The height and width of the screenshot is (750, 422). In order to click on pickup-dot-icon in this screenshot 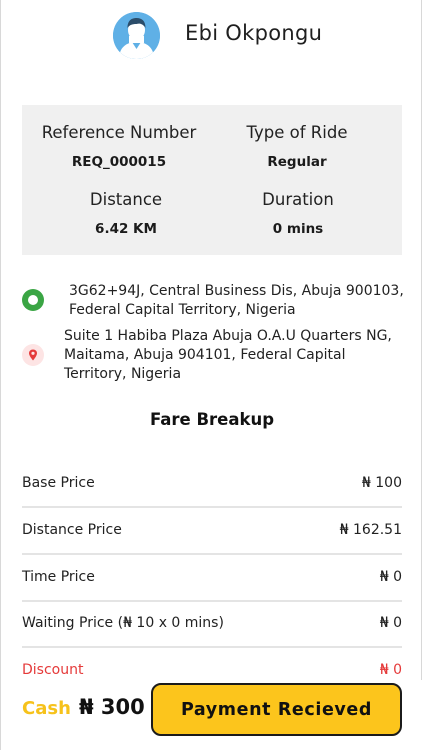, I will do `click(33, 300)`.